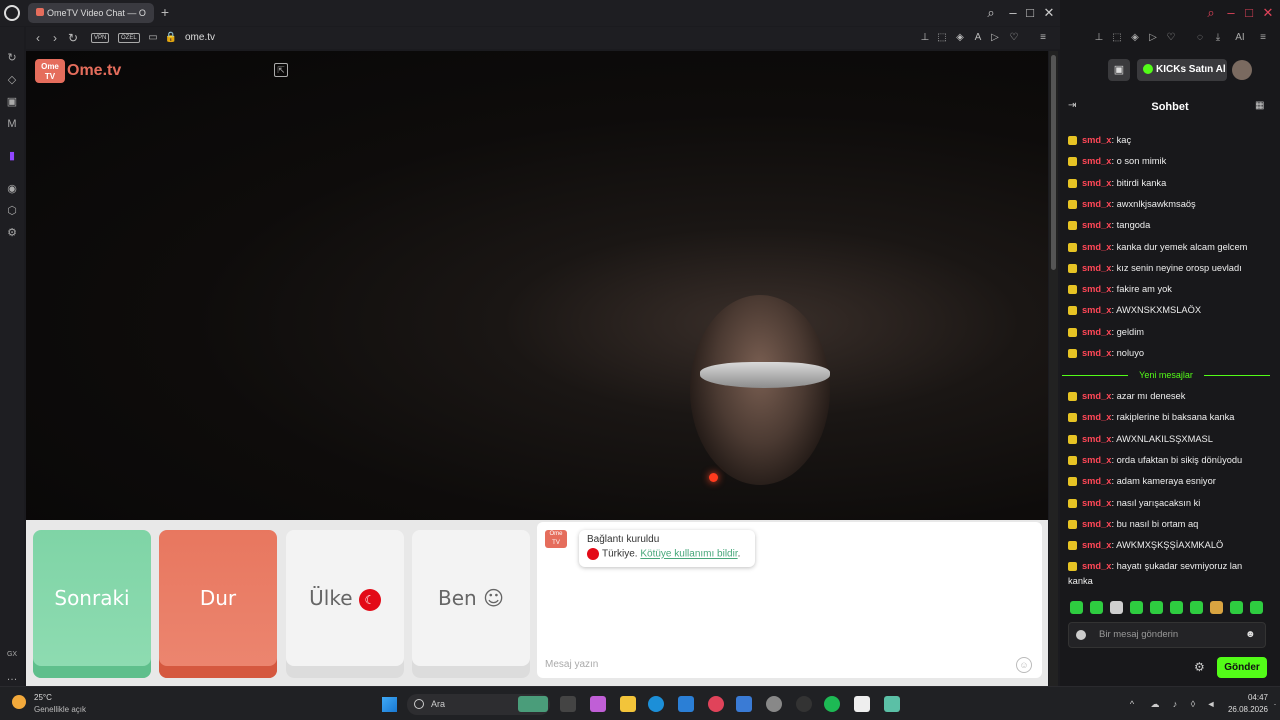 The width and height of the screenshot is (1280, 720). I want to click on weather-icon, so click(19, 702).